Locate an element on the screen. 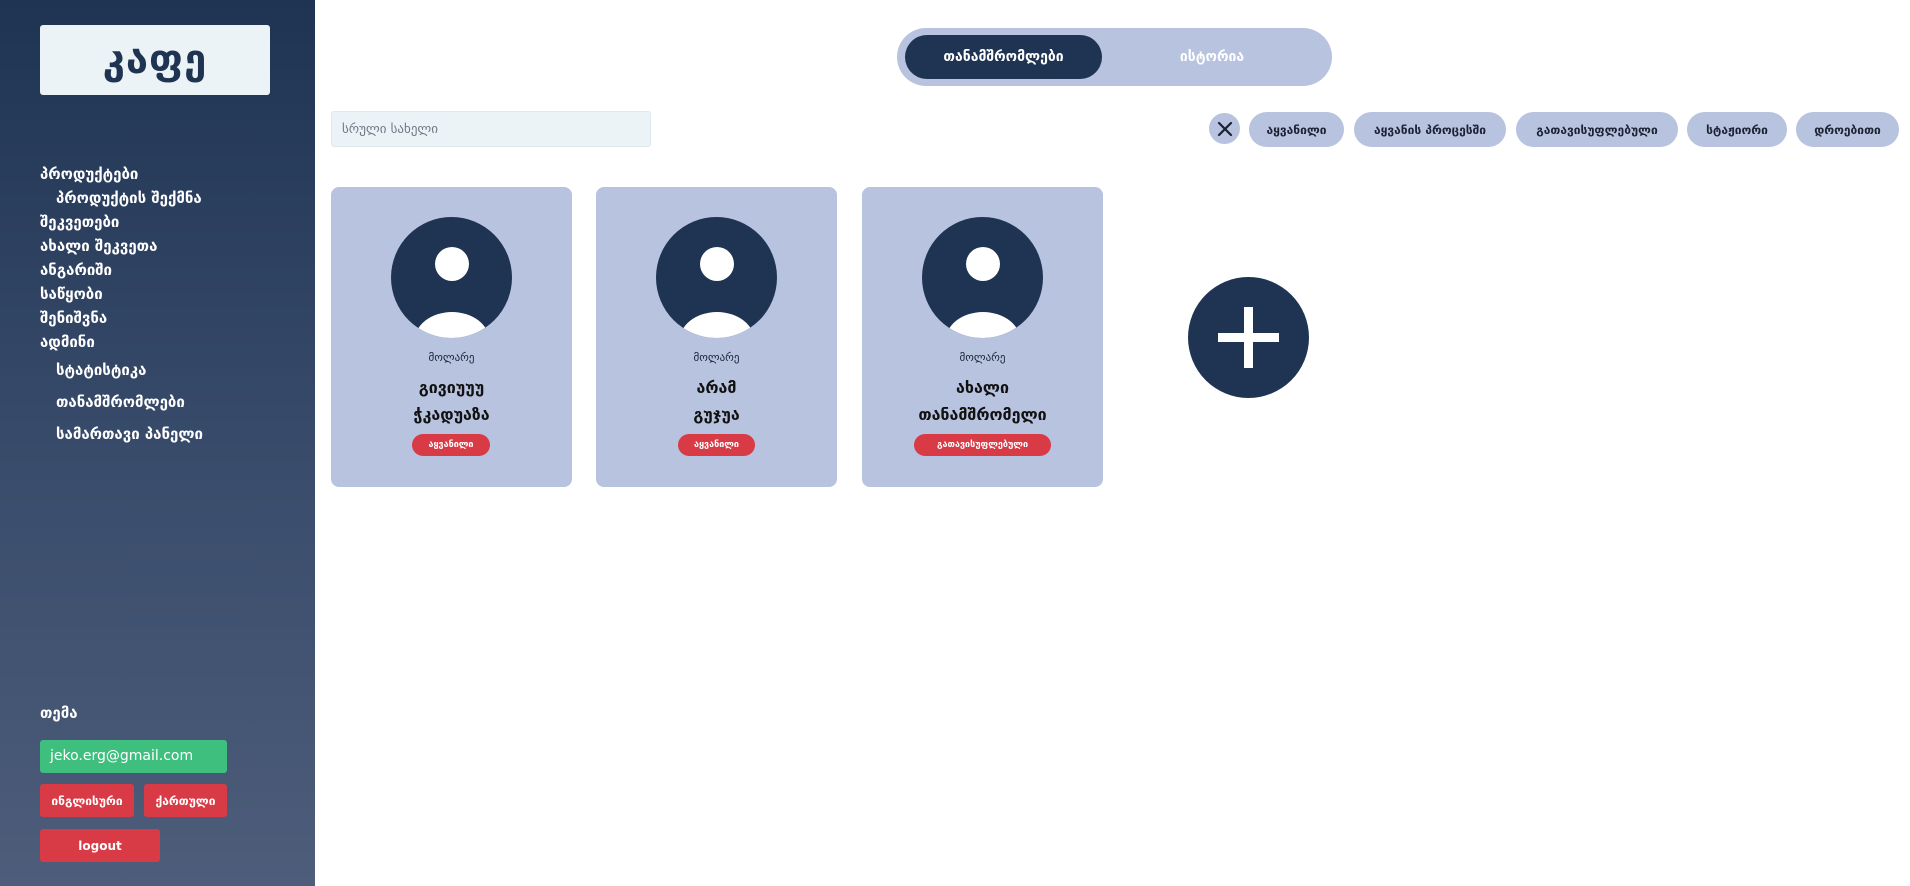 The height and width of the screenshot is (886, 1910). logout-button: logout is located at coordinates (100, 845).